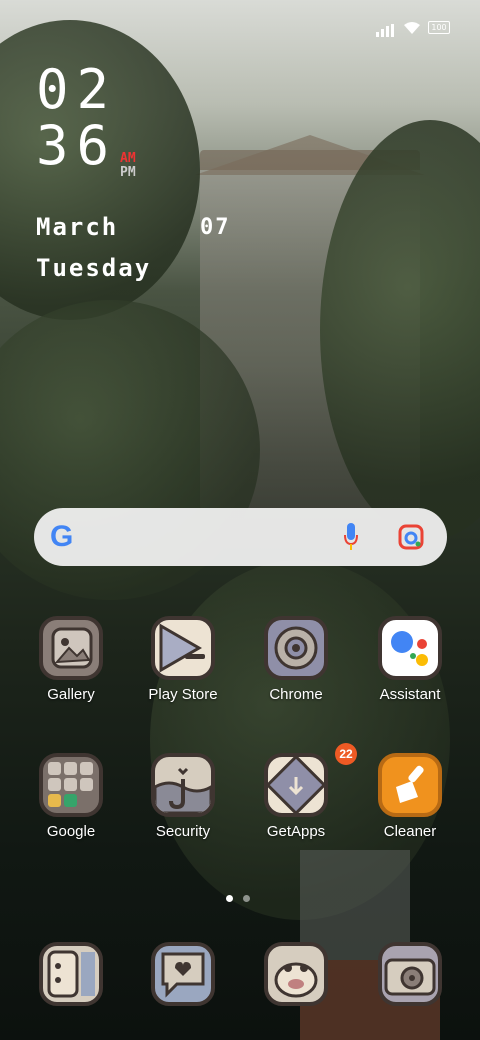 The width and height of the screenshot is (480, 1040). I want to click on google-folder-icon, so click(71, 785).